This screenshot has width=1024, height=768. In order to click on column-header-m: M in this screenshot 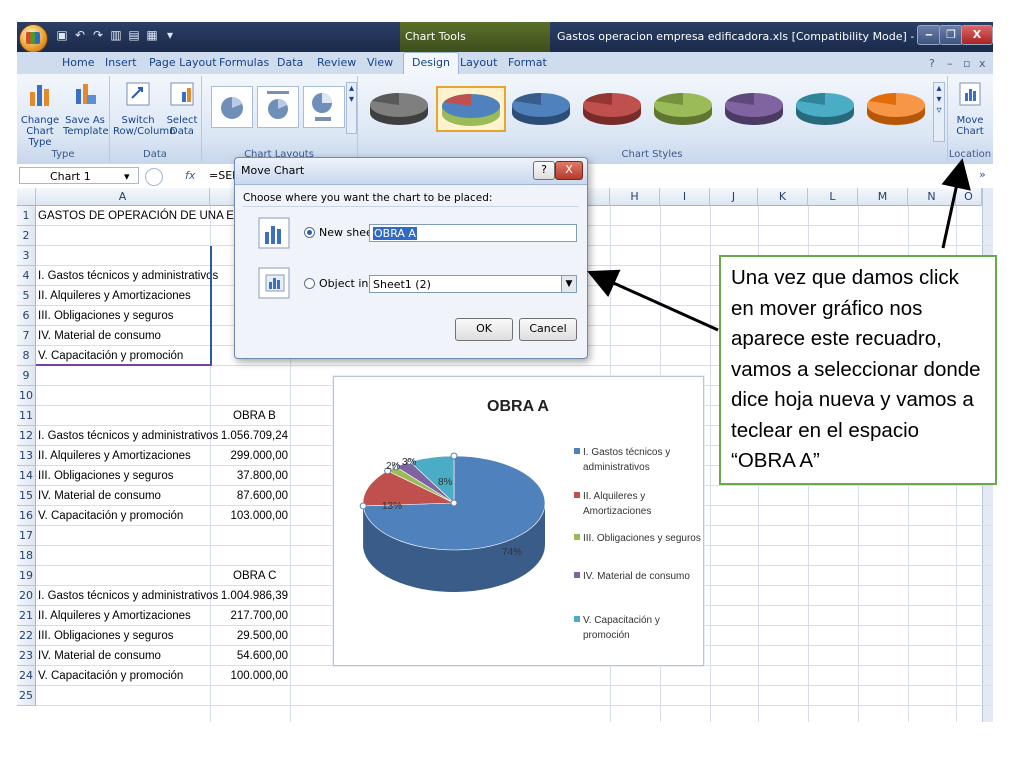, I will do `click(883, 197)`.